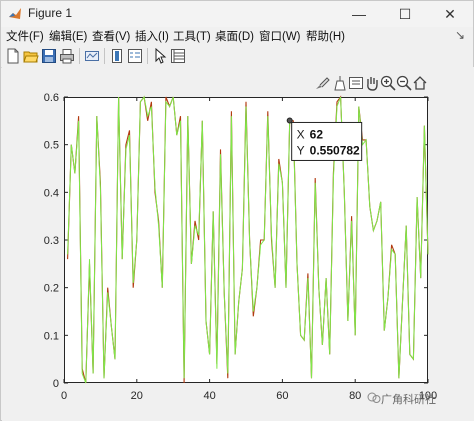 The image size is (474, 422). Describe the element at coordinates (359, 14) in the screenshot. I see `minimize-button: —` at that location.